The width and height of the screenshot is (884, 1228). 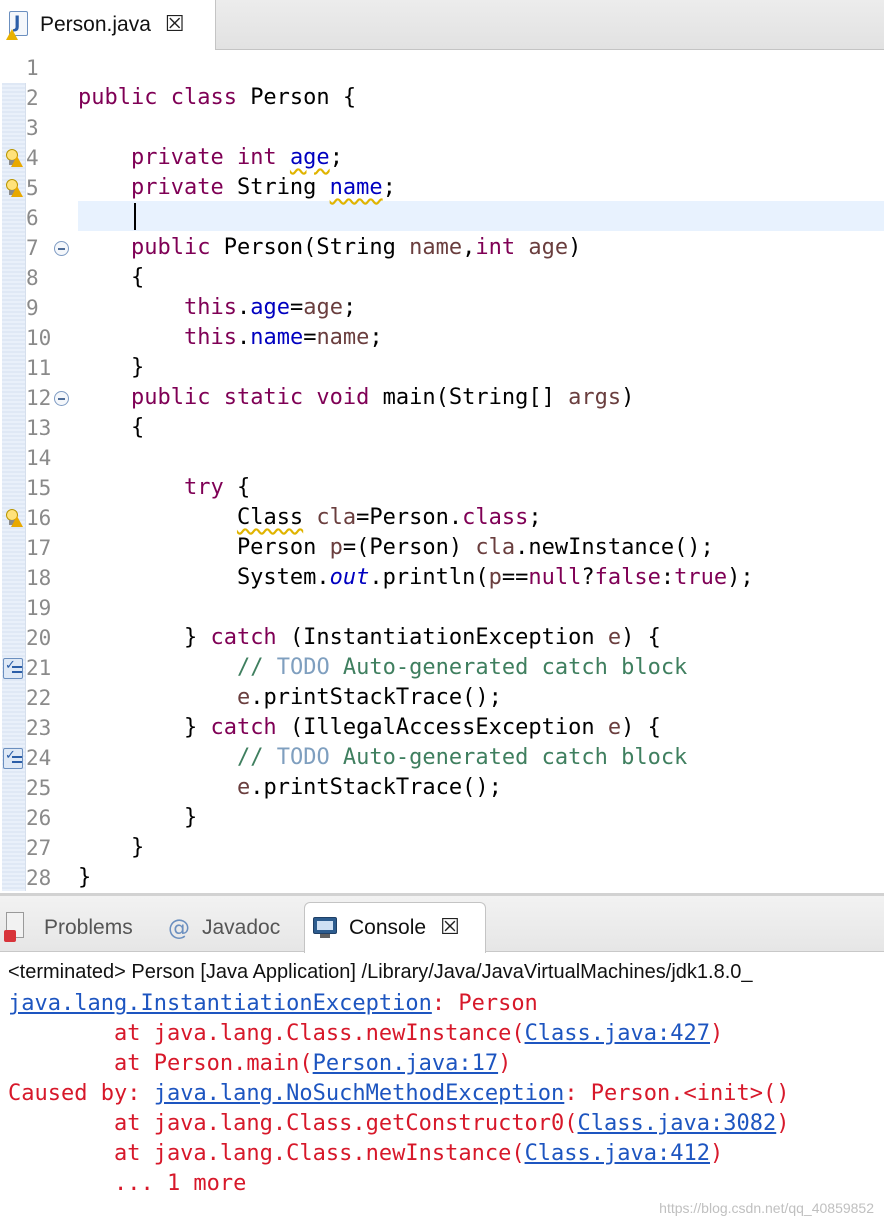 I want to click on line-number: 9, so click(x=32, y=308).